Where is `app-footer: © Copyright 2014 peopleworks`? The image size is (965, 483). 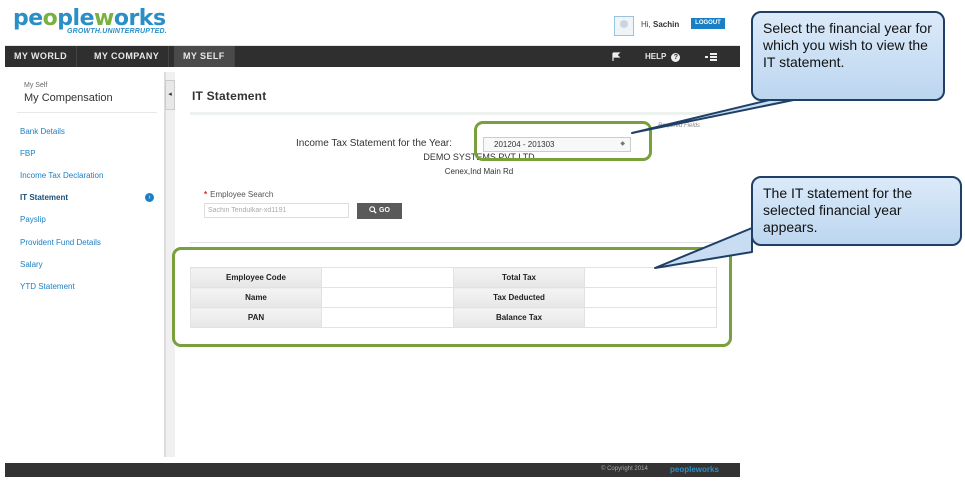 app-footer: © Copyright 2014 peopleworks is located at coordinates (372, 470).